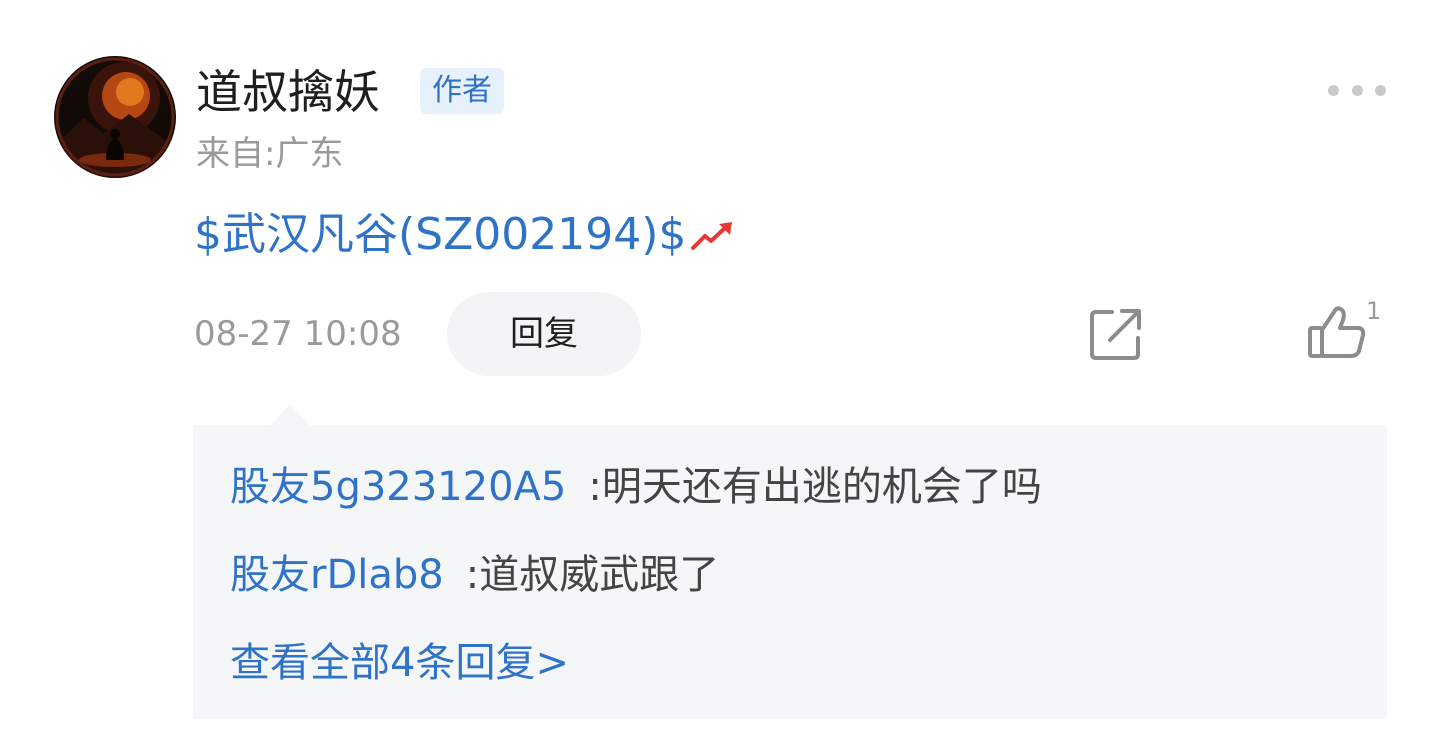 This screenshot has width=1440, height=753. What do you see at coordinates (337, 575) in the screenshot?
I see `reply-username: 股友rDlab8` at bounding box center [337, 575].